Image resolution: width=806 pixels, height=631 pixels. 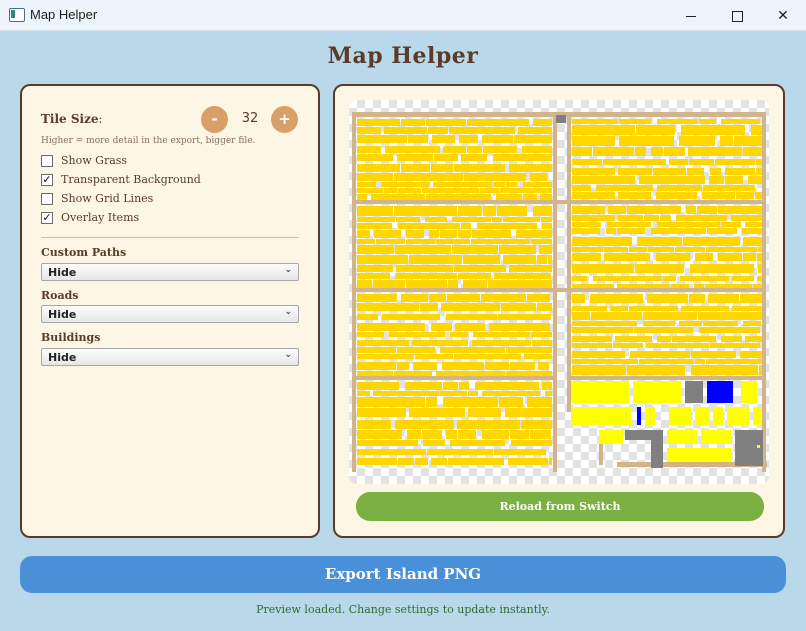 What do you see at coordinates (560, 506) in the screenshot?
I see `reload-from-switch-button: Reload from Switch` at bounding box center [560, 506].